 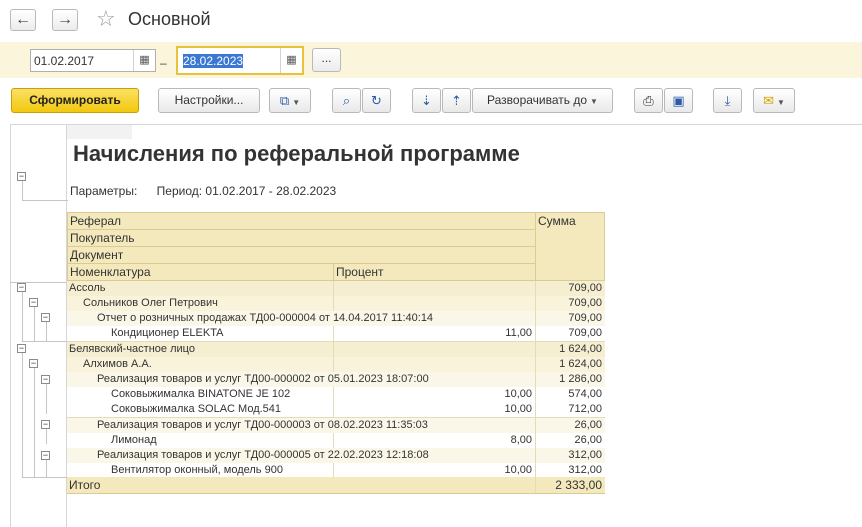 I want to click on table-row: Лимонад 8,00 26,00, so click(x=336, y=441).